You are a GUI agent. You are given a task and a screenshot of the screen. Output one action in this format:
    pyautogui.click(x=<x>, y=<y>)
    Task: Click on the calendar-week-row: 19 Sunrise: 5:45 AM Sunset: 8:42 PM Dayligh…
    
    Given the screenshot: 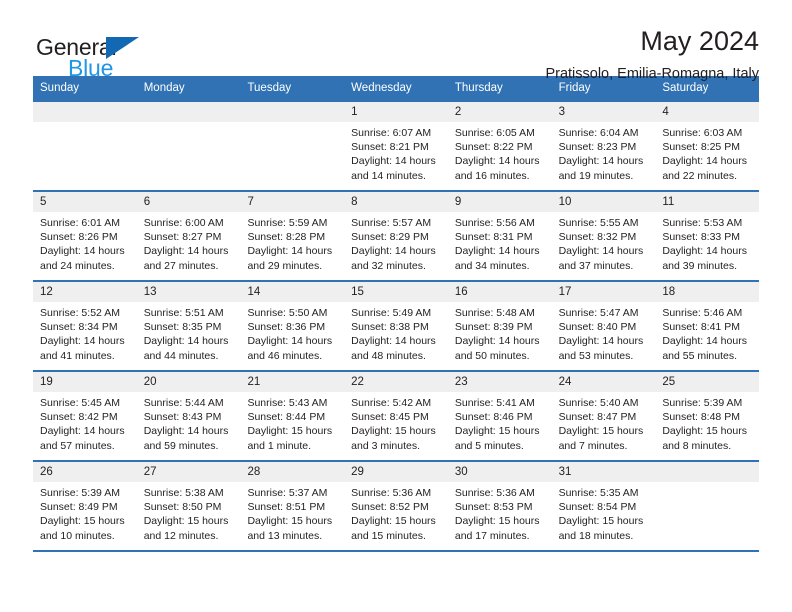 What is the action you would take?
    pyautogui.click(x=396, y=415)
    